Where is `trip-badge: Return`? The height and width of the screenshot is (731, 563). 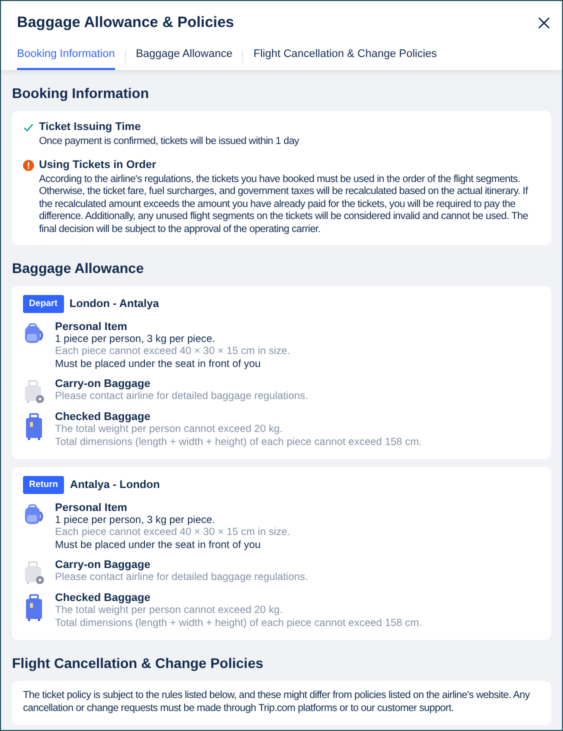
trip-badge: Return is located at coordinates (43, 485).